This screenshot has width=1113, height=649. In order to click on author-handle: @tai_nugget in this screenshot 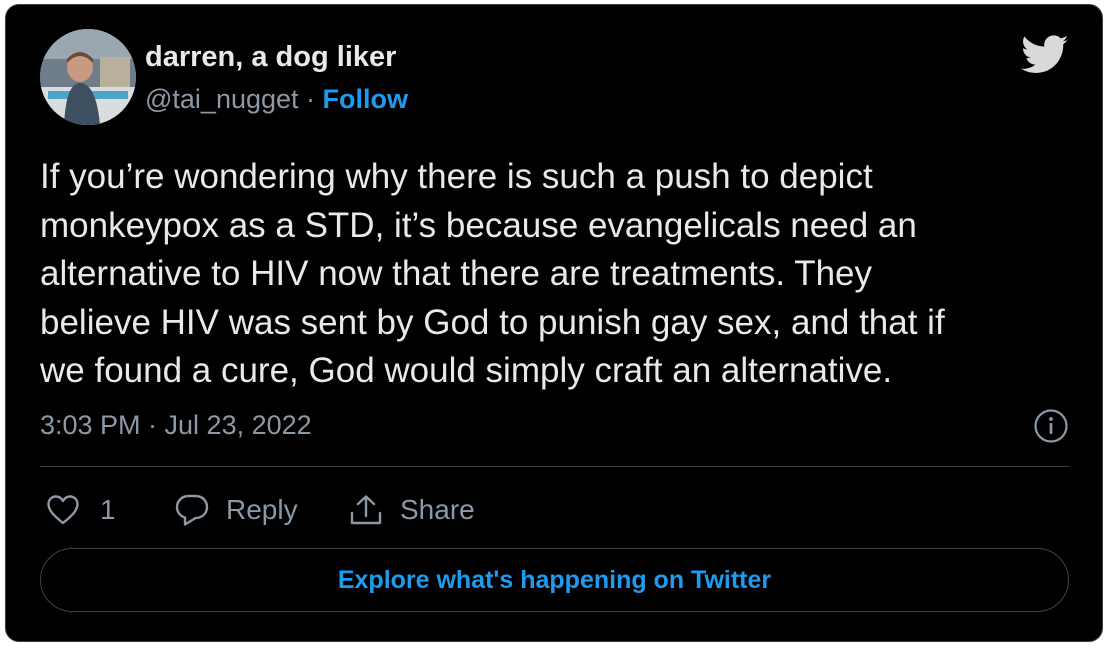, I will do `click(222, 99)`.